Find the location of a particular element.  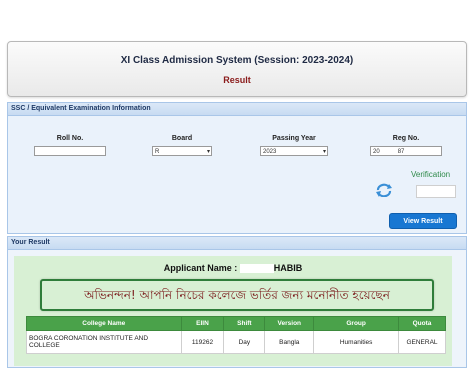

ssc-panel-heading: SSC / Equivalent Examination Information is located at coordinates (237, 109).